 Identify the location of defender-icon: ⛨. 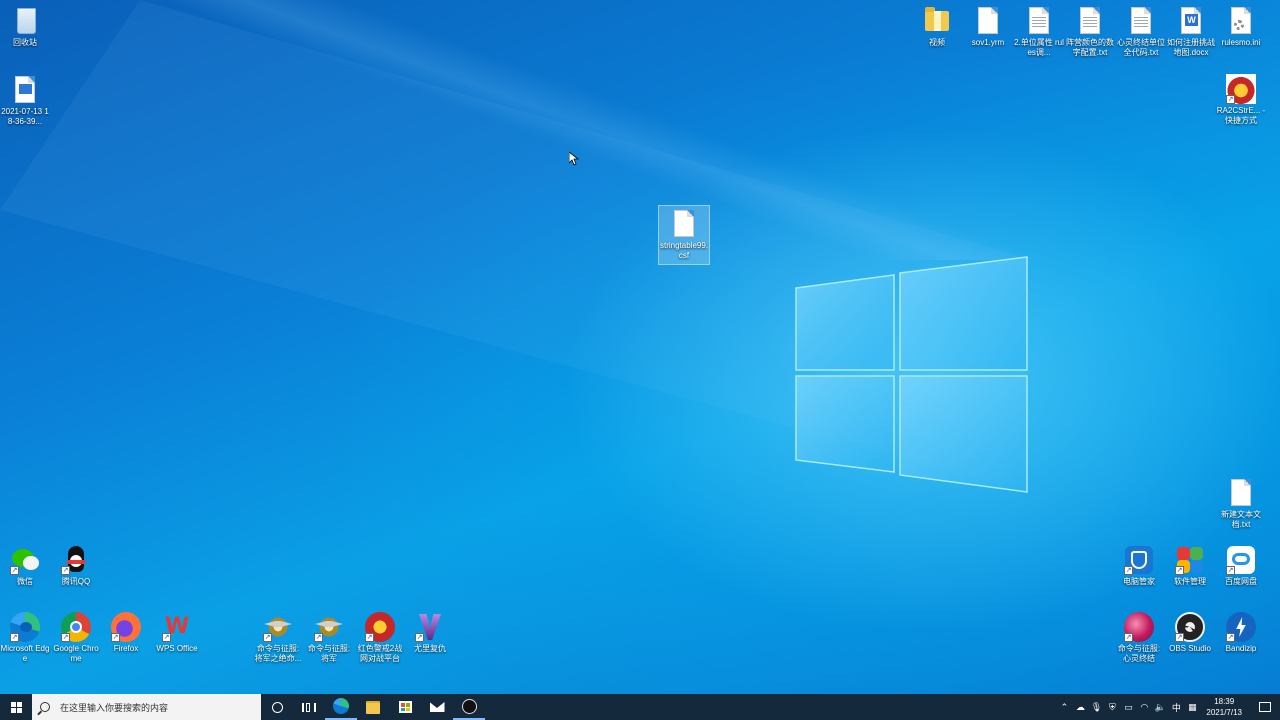
(1112, 707).